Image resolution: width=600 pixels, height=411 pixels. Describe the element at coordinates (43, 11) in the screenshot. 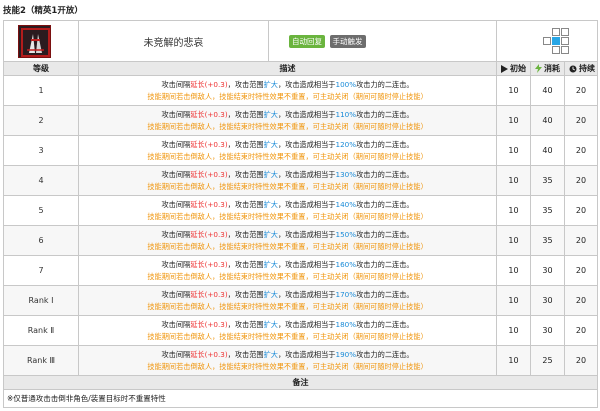

I see `section-title: 技能2（精英1开放）` at that location.